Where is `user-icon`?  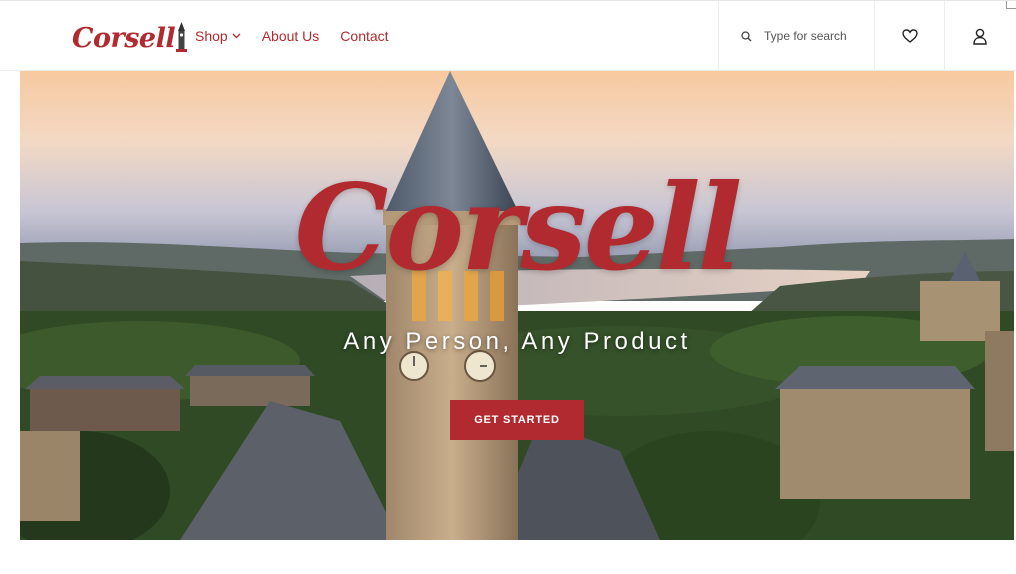
user-icon is located at coordinates (980, 36).